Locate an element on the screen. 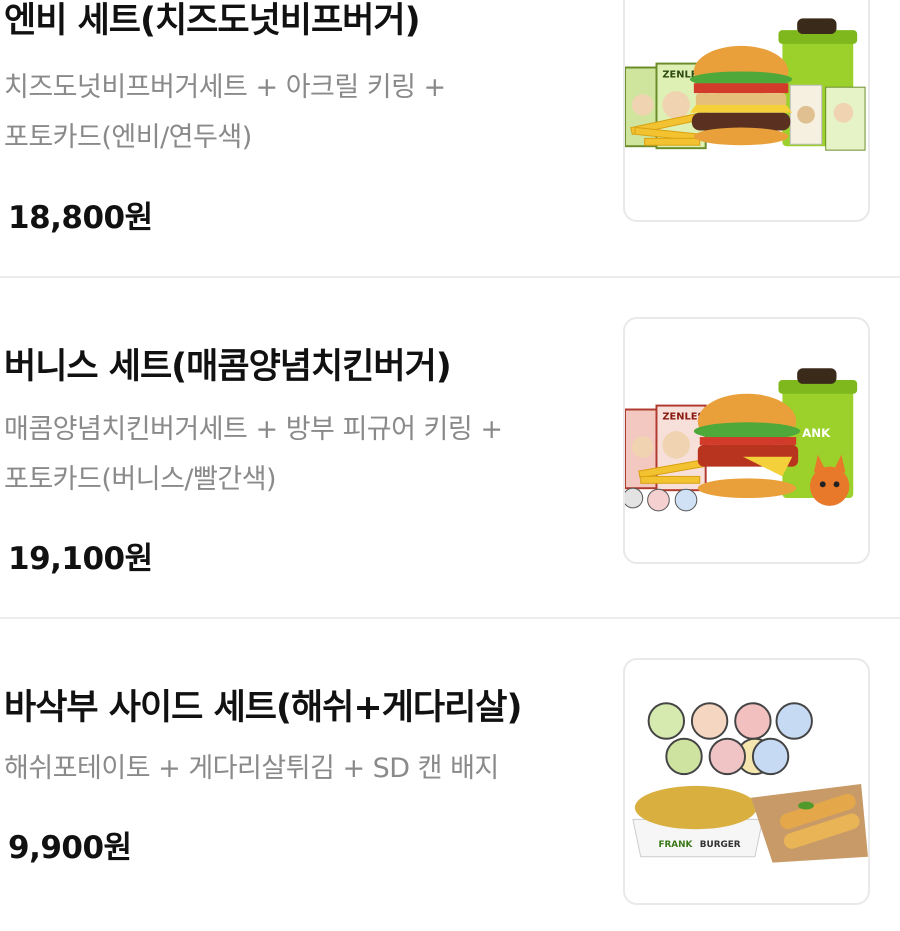  box-text: FRANK is located at coordinates (675, 845).